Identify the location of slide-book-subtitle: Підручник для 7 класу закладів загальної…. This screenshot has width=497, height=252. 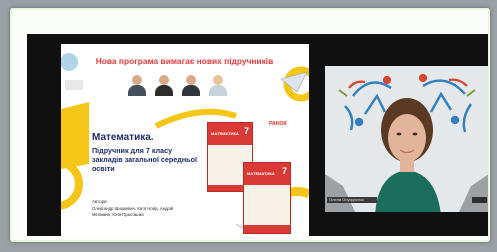
(145, 159).